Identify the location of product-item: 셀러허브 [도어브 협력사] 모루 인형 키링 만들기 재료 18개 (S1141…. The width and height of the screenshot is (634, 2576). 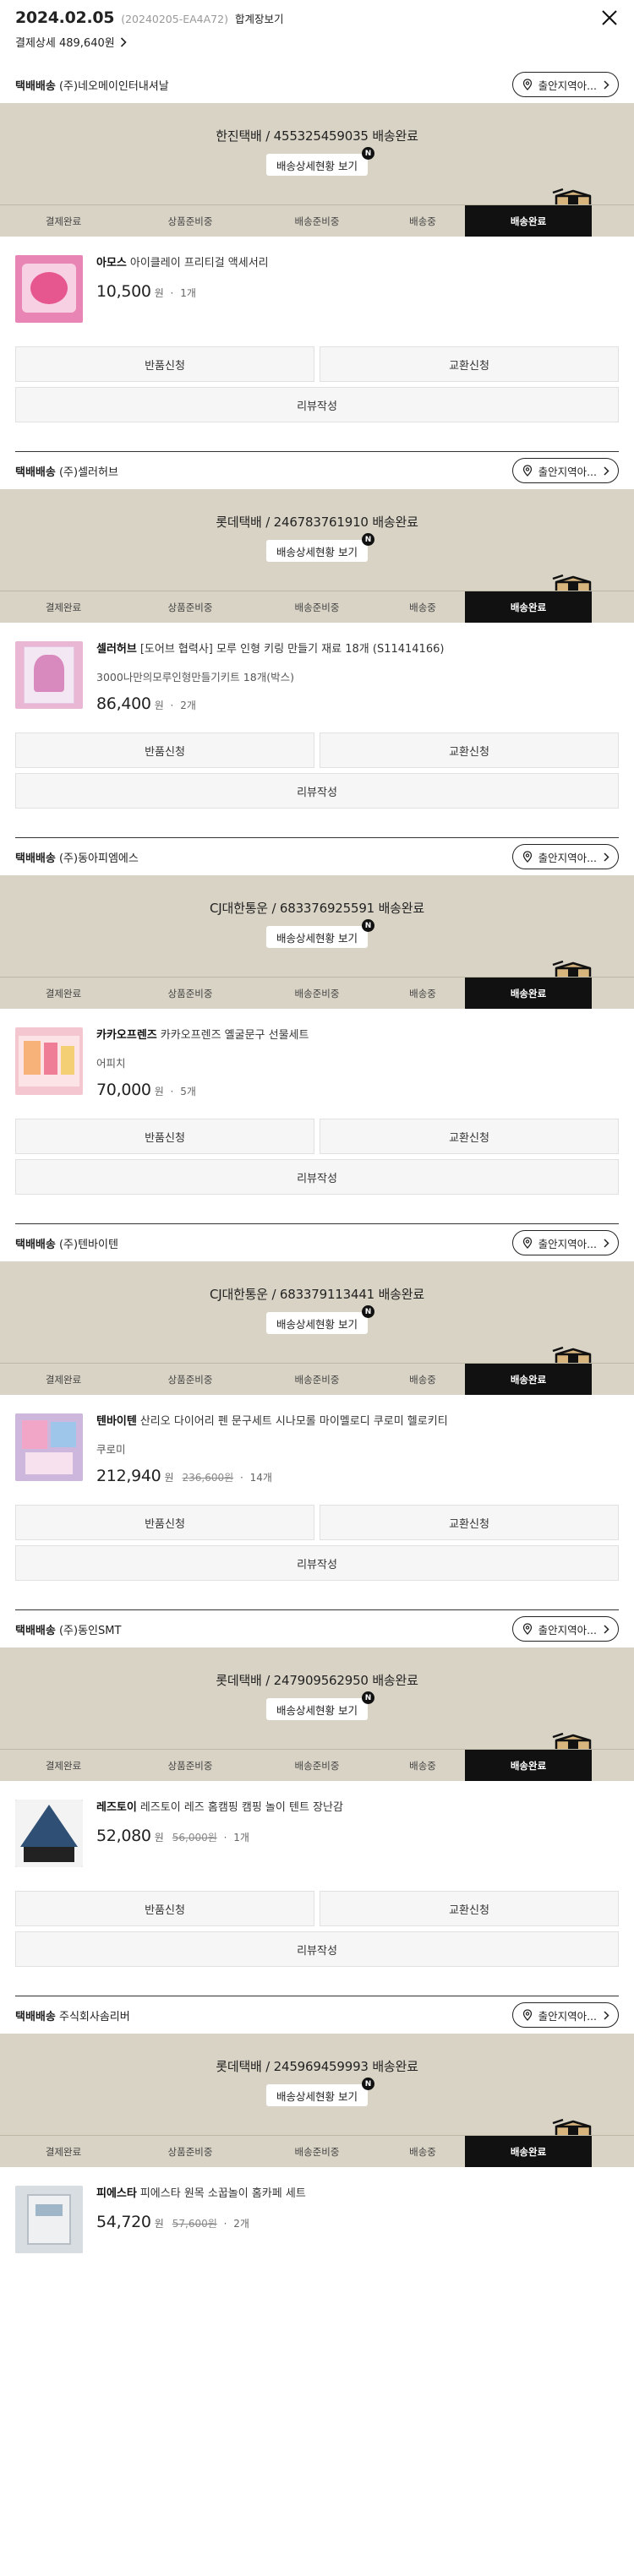
(317, 677).